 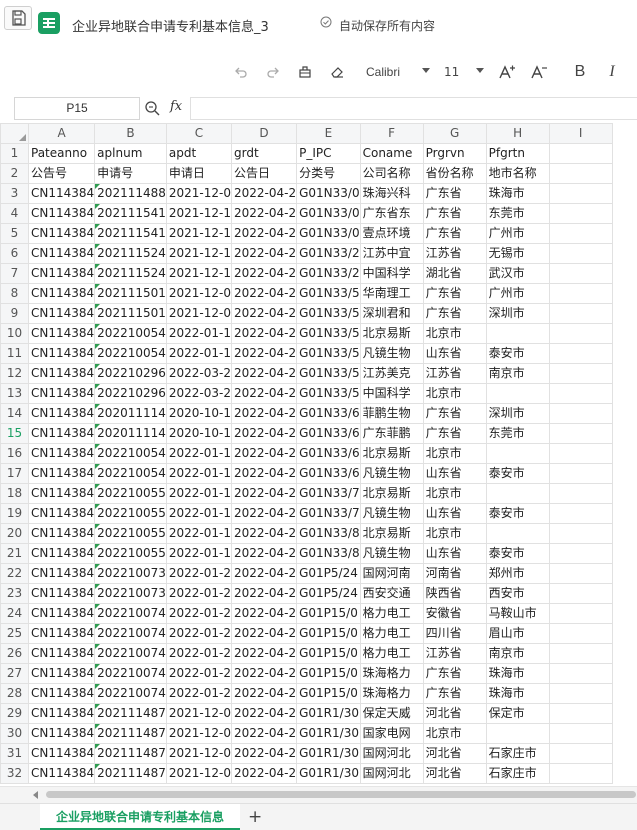 What do you see at coordinates (391, 453) in the screenshot?
I see `cell-f16: 北京易斯` at bounding box center [391, 453].